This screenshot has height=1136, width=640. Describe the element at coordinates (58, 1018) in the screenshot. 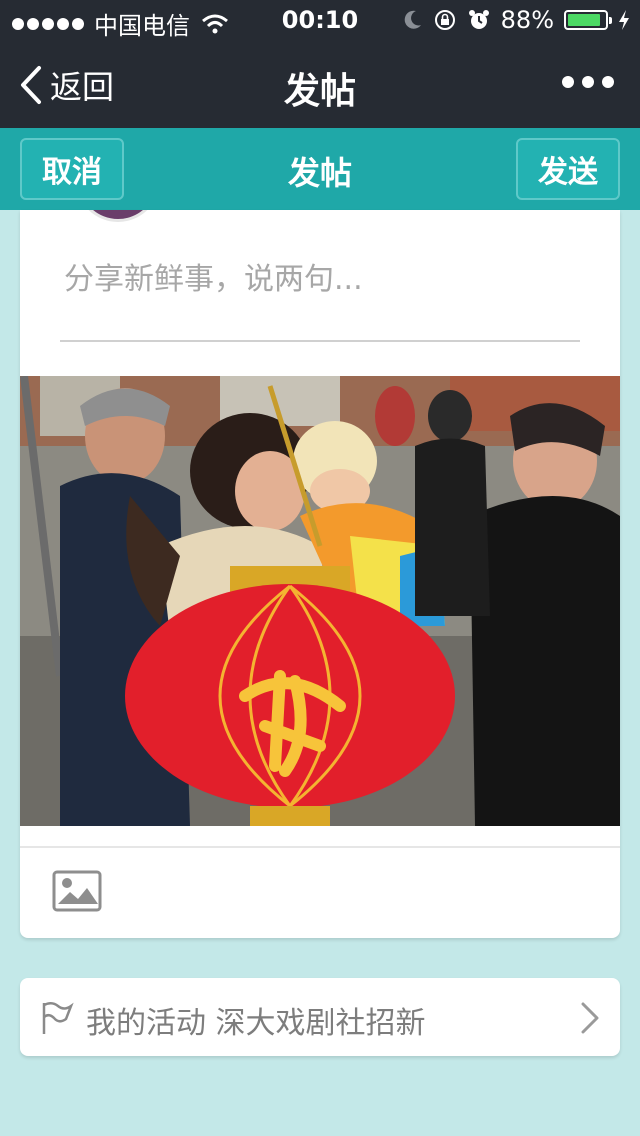

I see `flag-icon` at that location.